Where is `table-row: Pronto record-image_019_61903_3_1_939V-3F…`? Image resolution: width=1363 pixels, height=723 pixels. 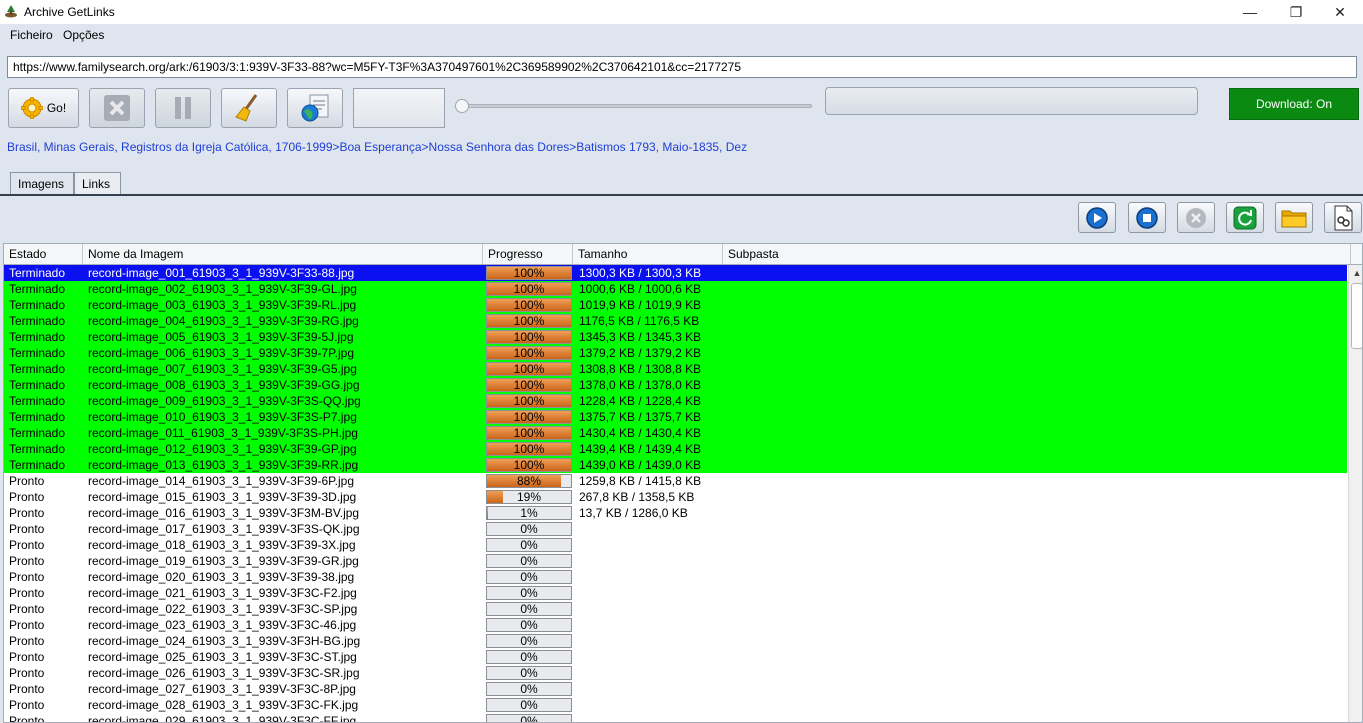
table-row: Pronto record-image_019_61903_3_1_939V-3F… is located at coordinates (675, 561).